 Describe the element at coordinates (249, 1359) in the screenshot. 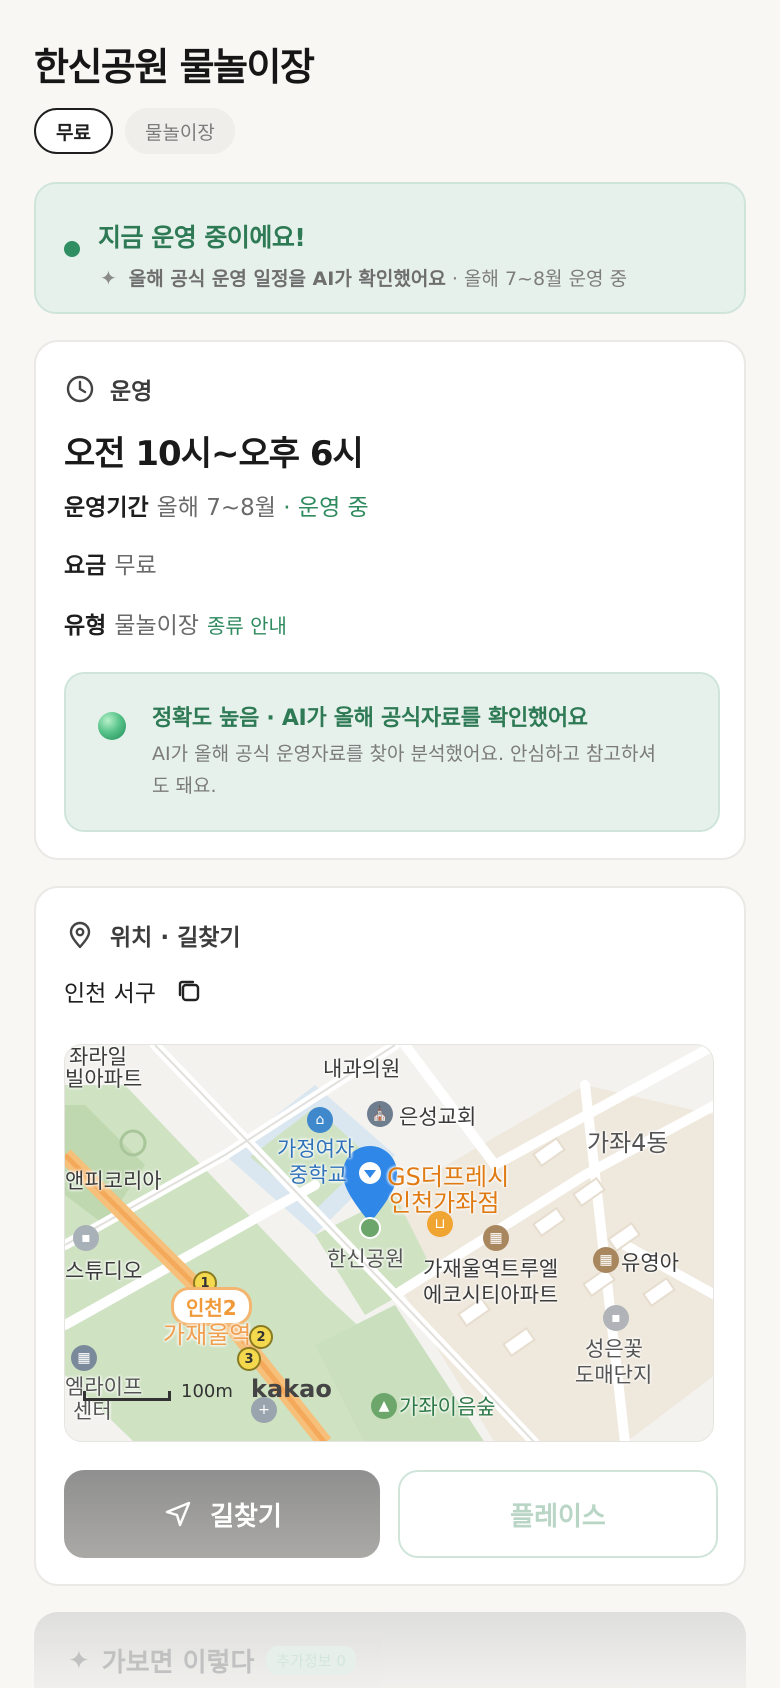

I see `subway-line-badge: 3` at that location.